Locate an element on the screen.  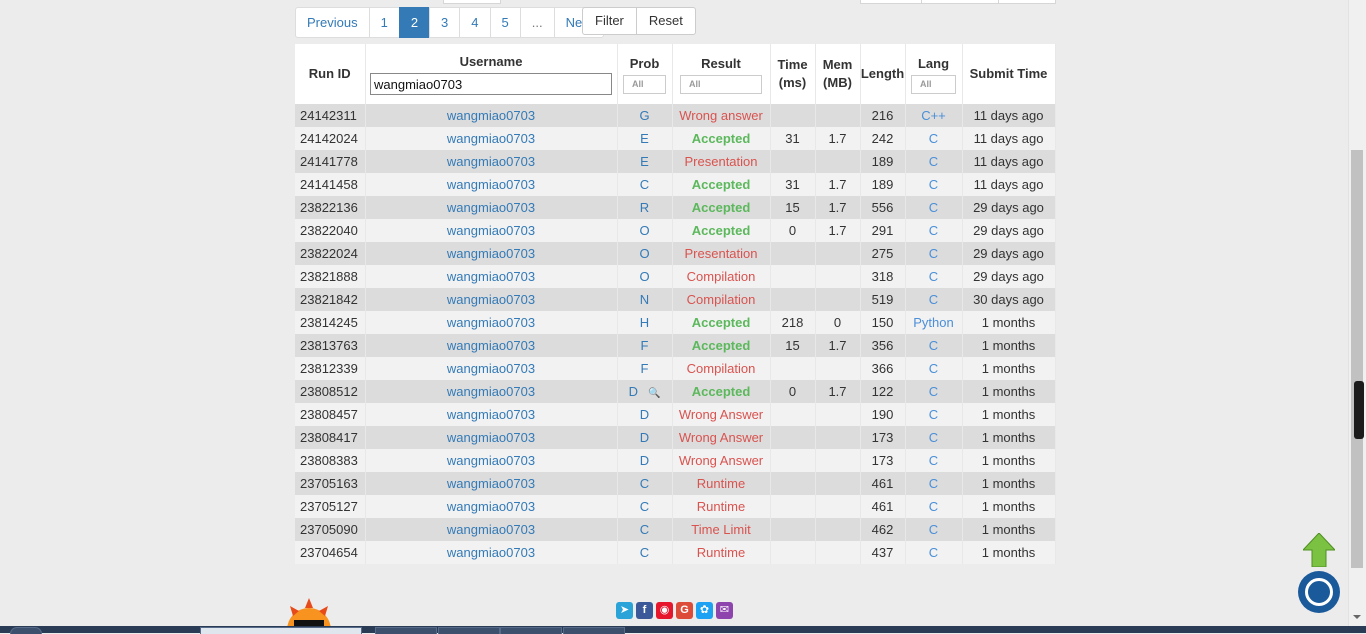
problem-link-text: O is located at coordinates (644, 253).